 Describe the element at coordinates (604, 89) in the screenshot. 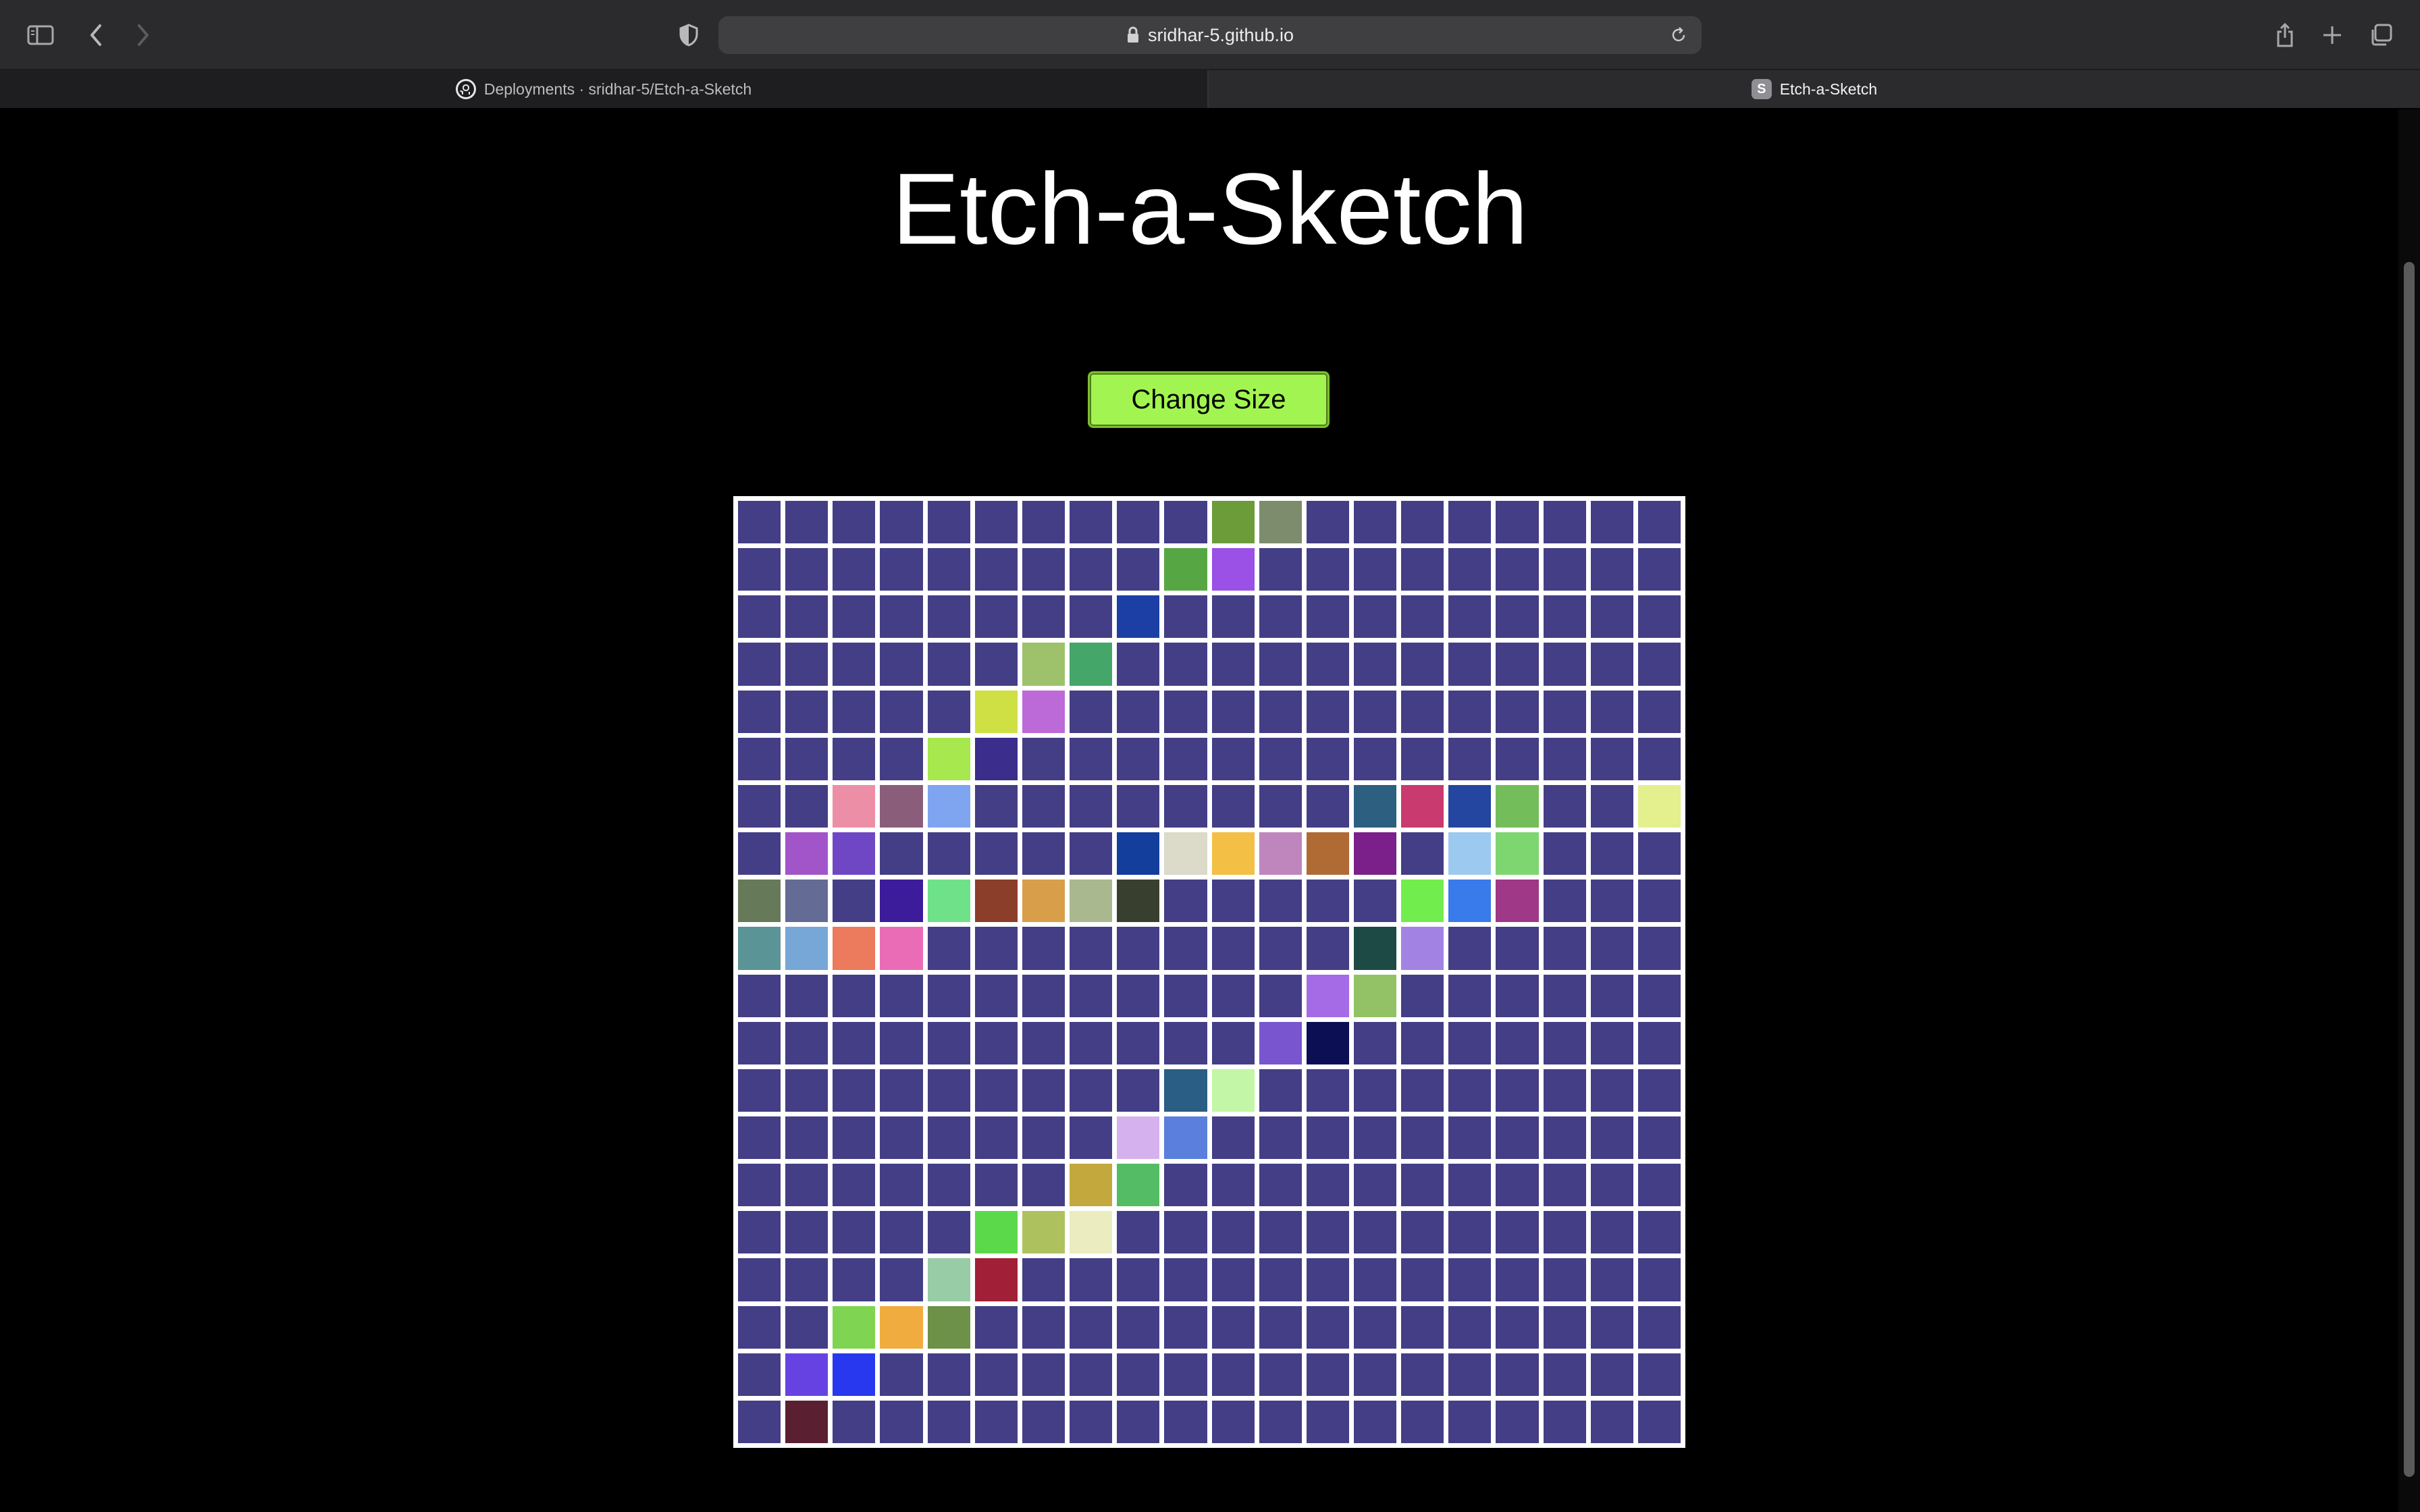

I see `tab-deployments: Deployments · sridhar-5/Etch-a-Sketch` at that location.